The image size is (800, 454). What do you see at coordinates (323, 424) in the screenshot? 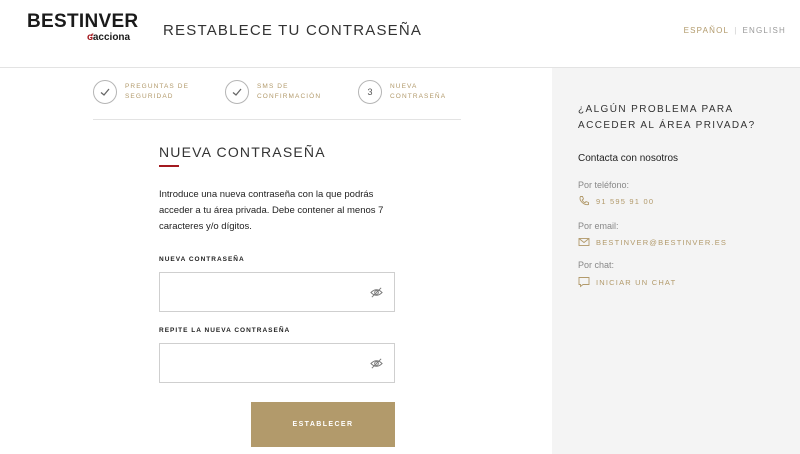
I see `submit-button: ESTABLECER` at bounding box center [323, 424].